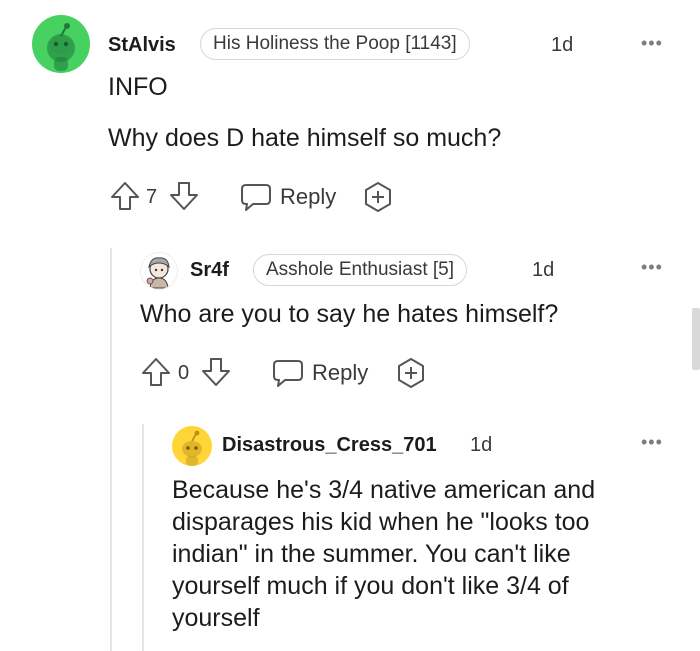 The image size is (700, 651). What do you see at coordinates (381, 522) in the screenshot?
I see `comment-line: disparages his kid when he "looks too` at bounding box center [381, 522].